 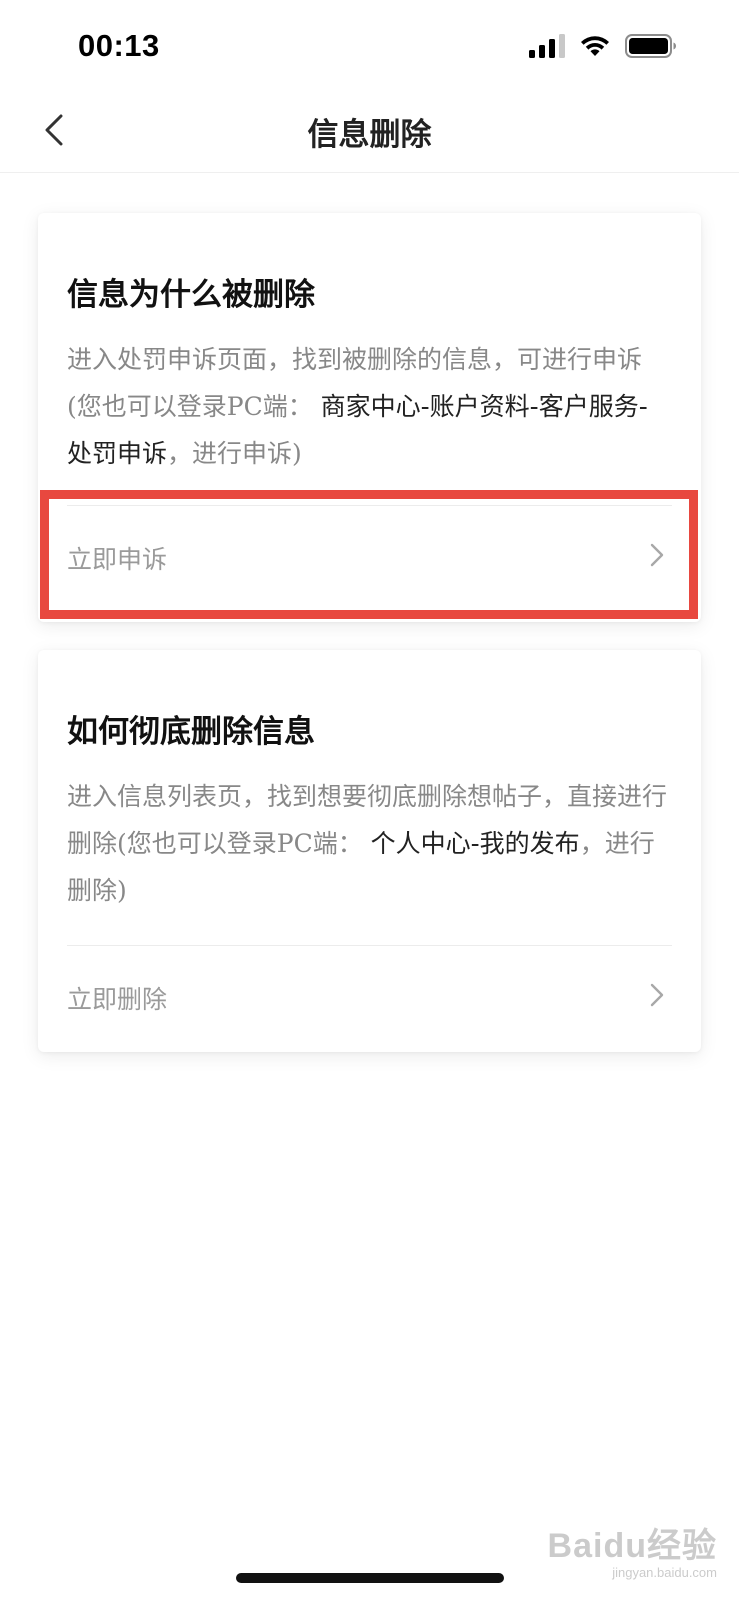 What do you see at coordinates (117, 559) in the screenshot?
I see `appeal-now-label: 立即申诉` at bounding box center [117, 559].